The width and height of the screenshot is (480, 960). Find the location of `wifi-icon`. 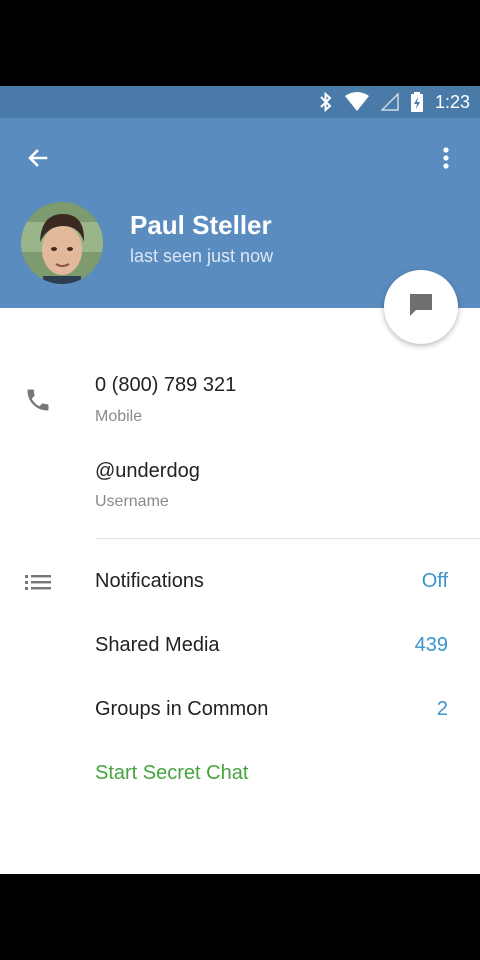

wifi-icon is located at coordinates (356, 102).